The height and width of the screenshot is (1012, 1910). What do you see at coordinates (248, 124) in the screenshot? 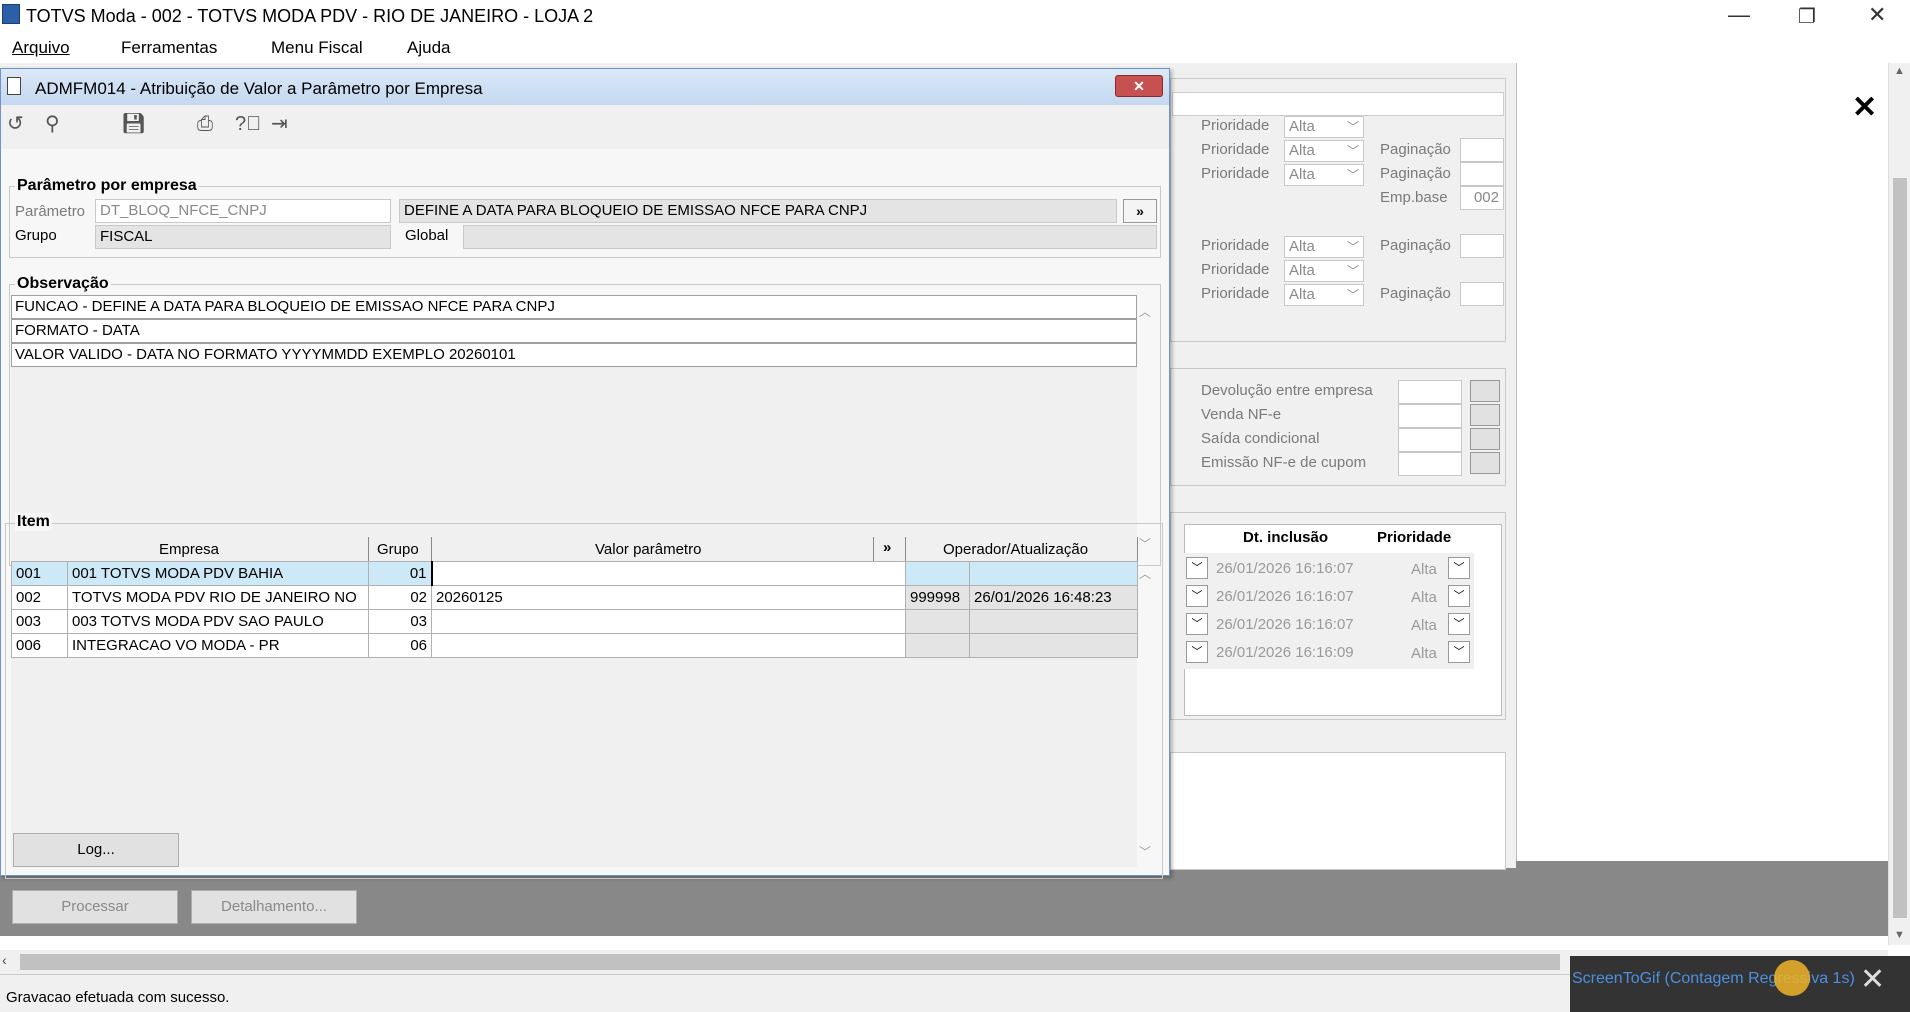
I see `help-icon: ?⃝` at bounding box center [248, 124].